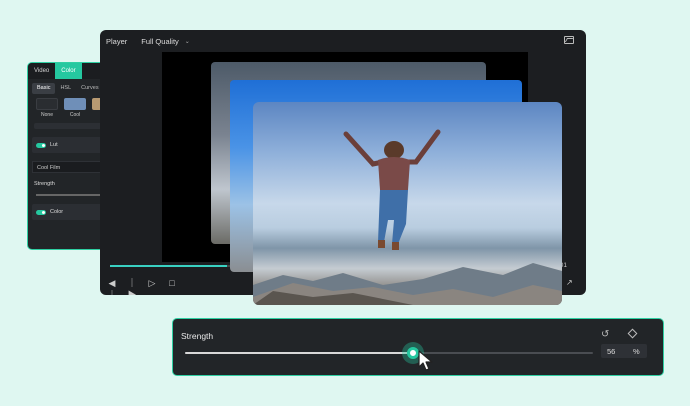  Describe the element at coordinates (152, 283) in the screenshot. I see `play-icon: ▷` at that location.